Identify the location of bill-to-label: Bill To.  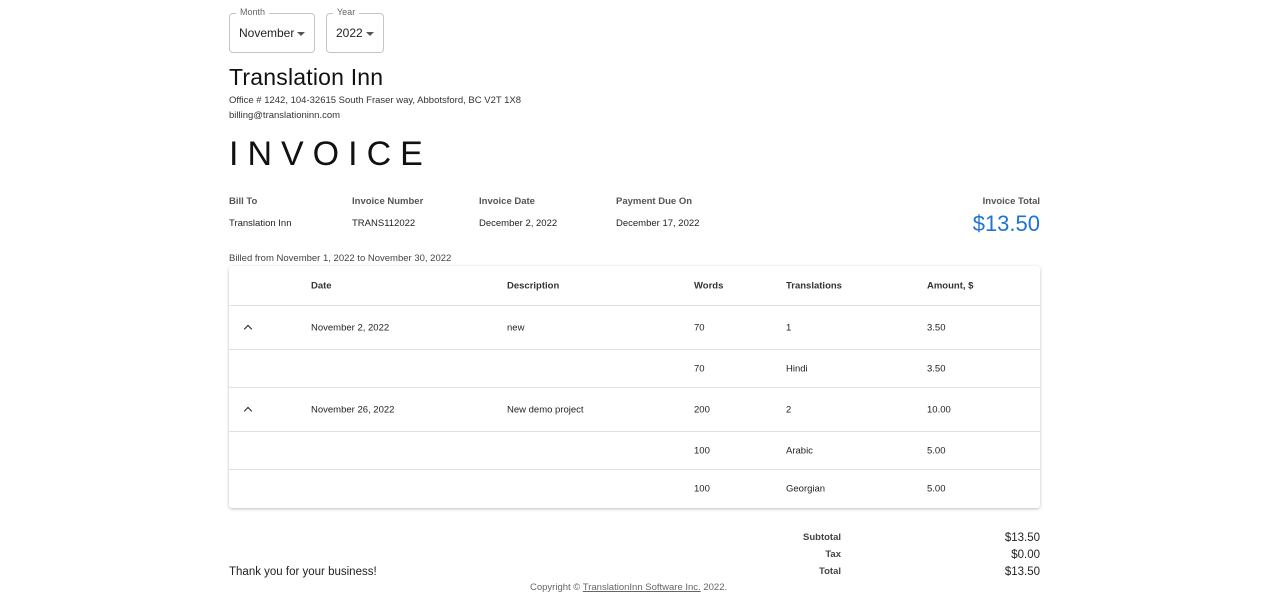
(243, 201).